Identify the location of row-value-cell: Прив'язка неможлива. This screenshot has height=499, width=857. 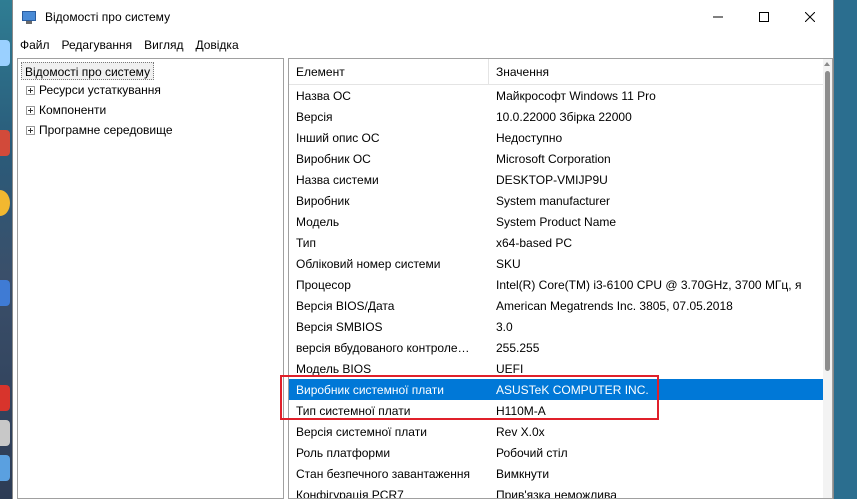
(556, 493).